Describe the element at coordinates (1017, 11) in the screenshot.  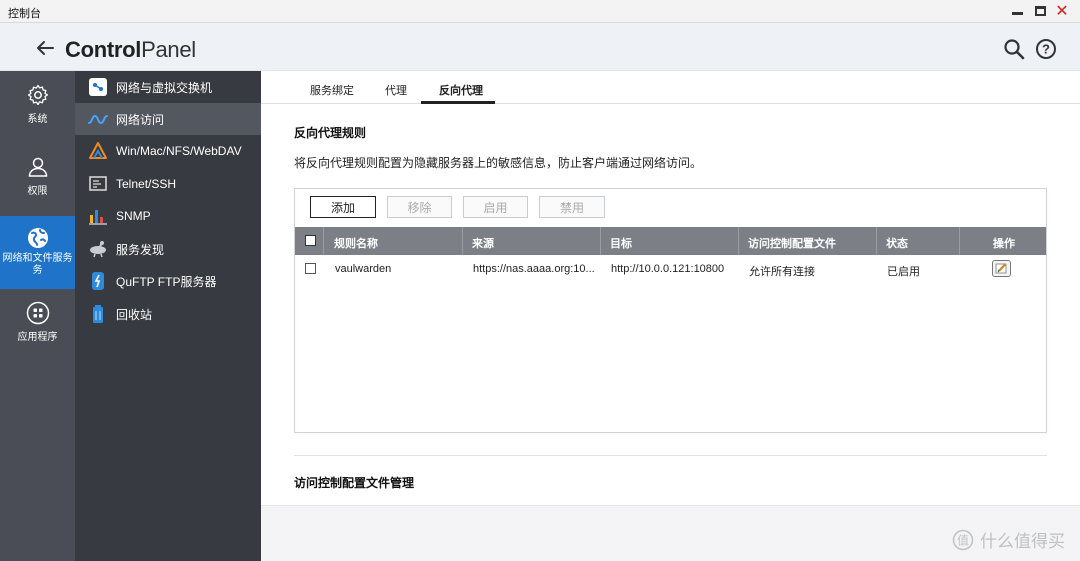
I see `minimize-button` at that location.